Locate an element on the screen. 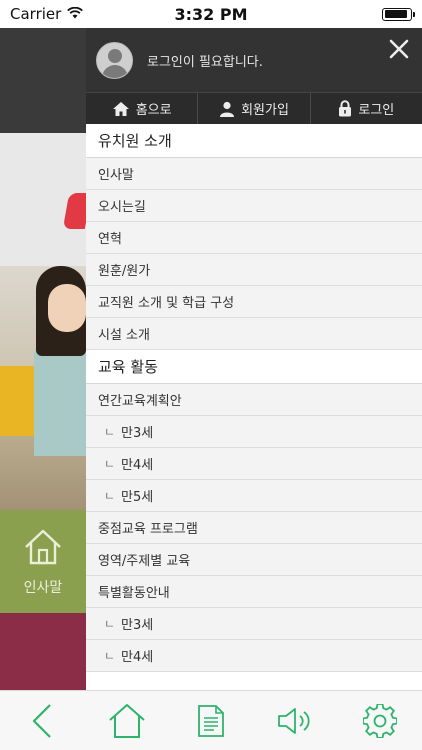 Image resolution: width=422 pixels, height=750 pixels. status-time: 3:32 PM is located at coordinates (211, 14).